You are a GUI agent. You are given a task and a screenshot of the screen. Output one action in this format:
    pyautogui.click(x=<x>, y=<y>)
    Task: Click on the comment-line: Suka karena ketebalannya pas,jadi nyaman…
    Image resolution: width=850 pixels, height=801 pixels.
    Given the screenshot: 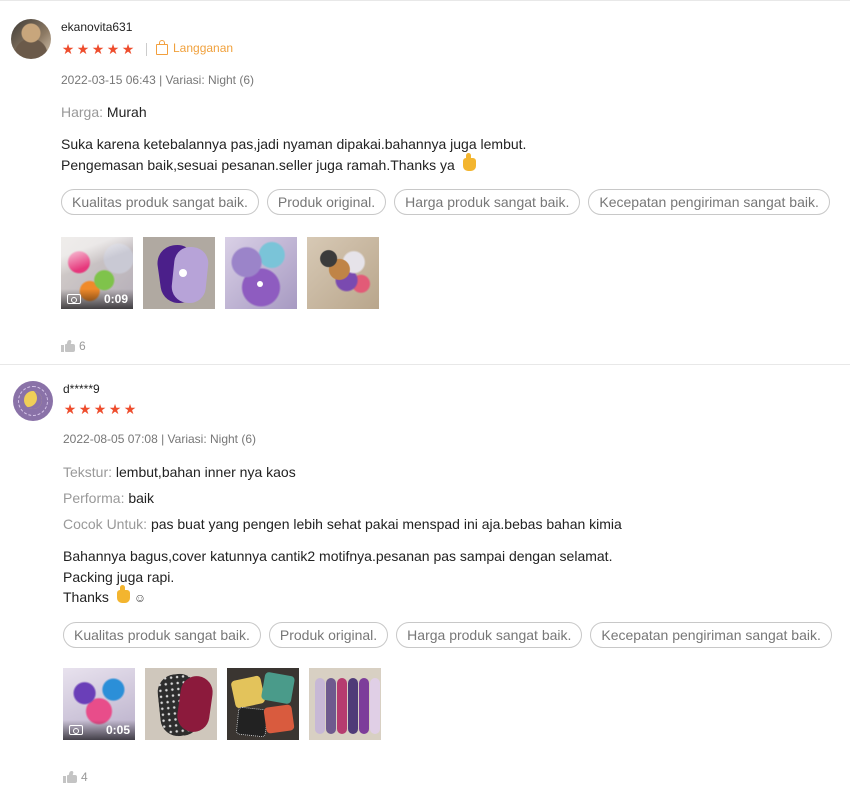 What is the action you would take?
    pyautogui.click(x=294, y=144)
    